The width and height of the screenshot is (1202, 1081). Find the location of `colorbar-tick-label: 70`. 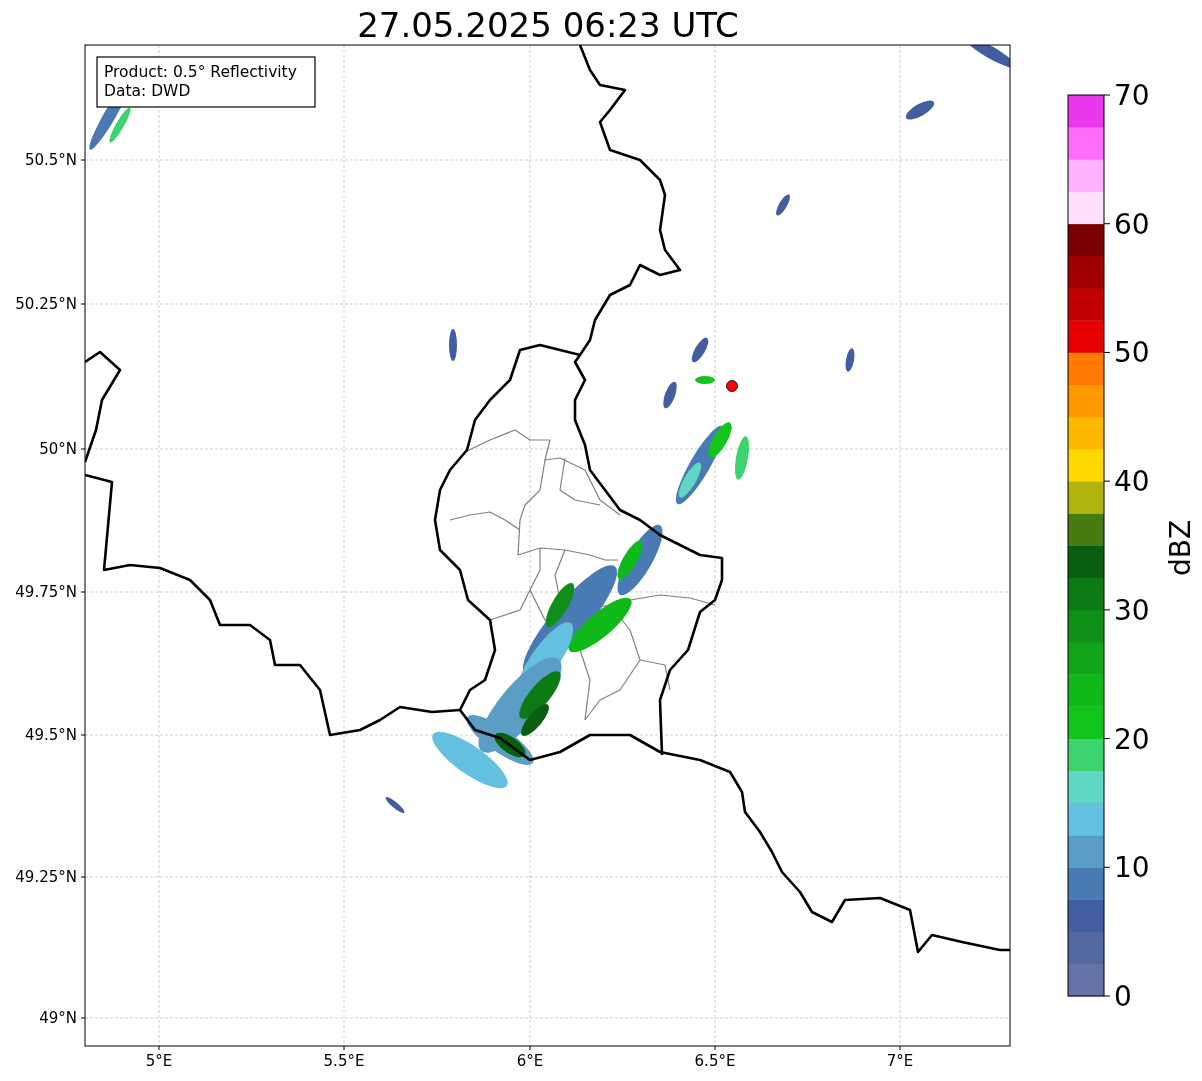

colorbar-tick-label: 70 is located at coordinates (1132, 95).